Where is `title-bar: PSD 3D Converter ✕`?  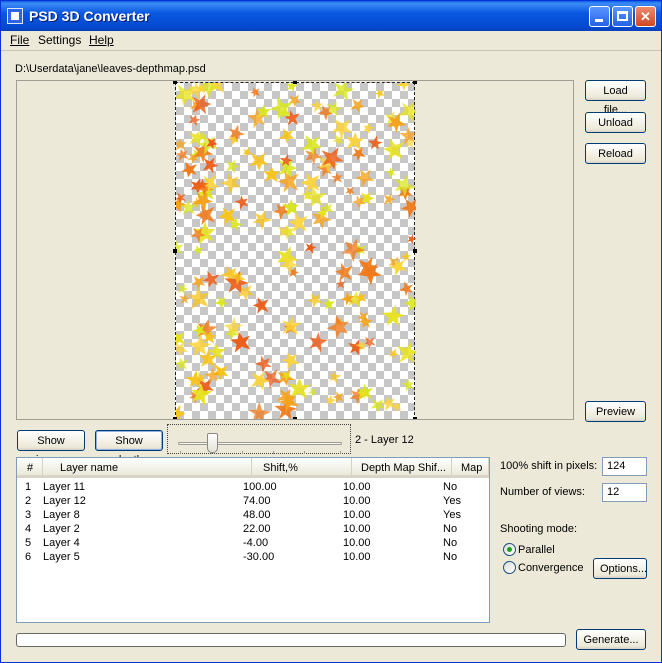 title-bar: PSD 3D Converter ✕ is located at coordinates (331, 16).